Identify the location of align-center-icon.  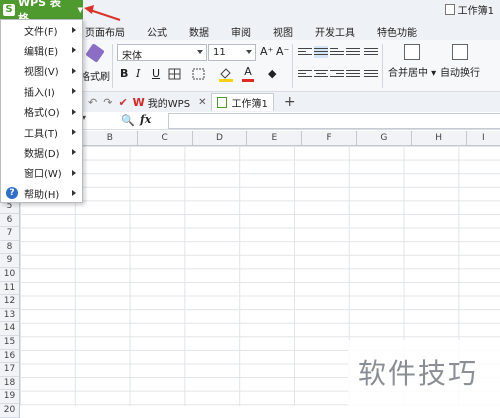
(321, 74).